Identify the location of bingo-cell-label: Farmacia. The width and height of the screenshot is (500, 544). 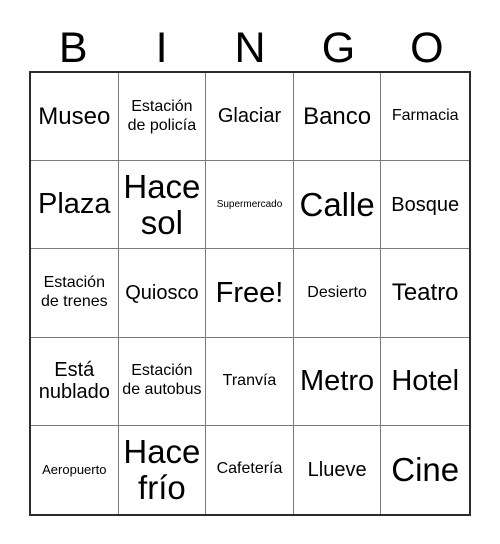
(425, 116).